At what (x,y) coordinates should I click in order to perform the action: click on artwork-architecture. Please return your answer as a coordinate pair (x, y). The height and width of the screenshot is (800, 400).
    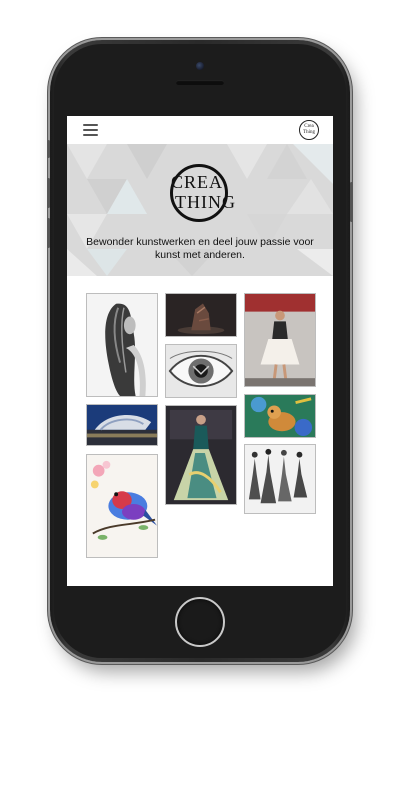
    Looking at the image, I should click on (122, 425).